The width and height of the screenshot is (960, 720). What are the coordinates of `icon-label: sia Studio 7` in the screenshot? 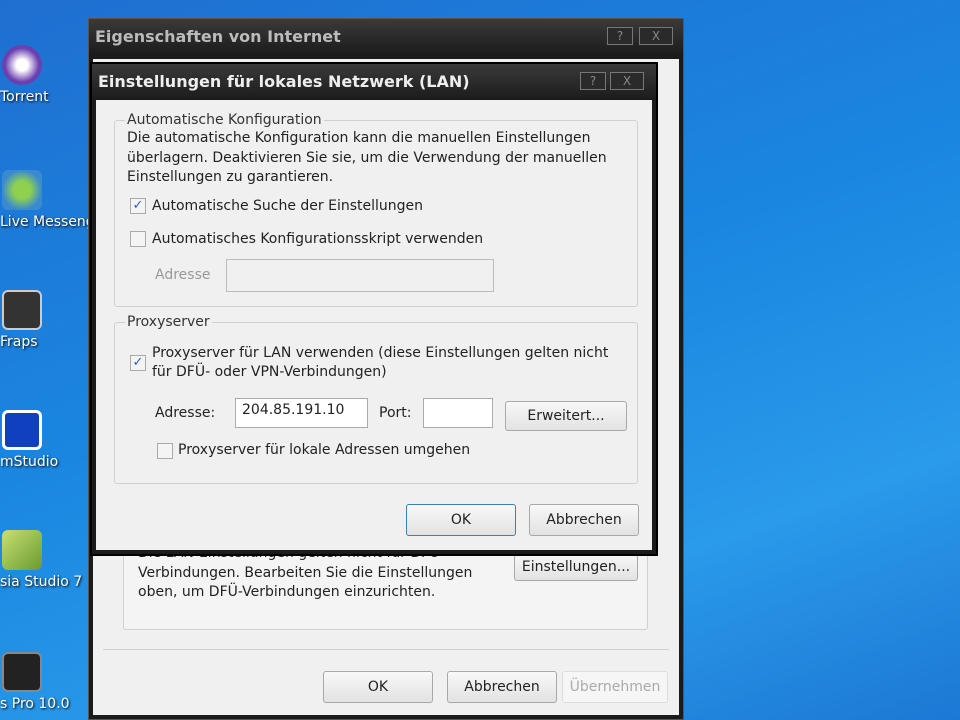 It's located at (41, 582).